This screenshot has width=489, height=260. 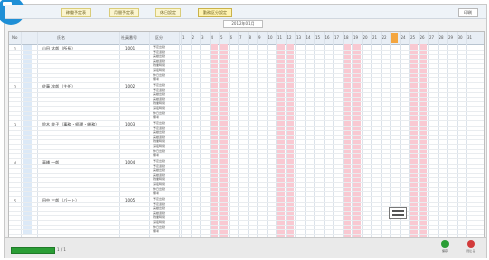 I want to click on day-header: 10, so click(x=270, y=37).